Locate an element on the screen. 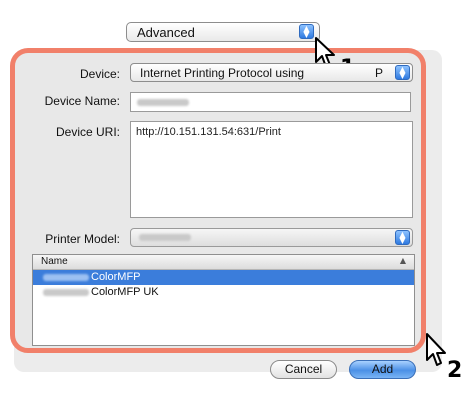 This screenshot has width=467, height=394. device-popup: Internet Printing Protocol using P ▲ ▼ is located at coordinates (271, 72).